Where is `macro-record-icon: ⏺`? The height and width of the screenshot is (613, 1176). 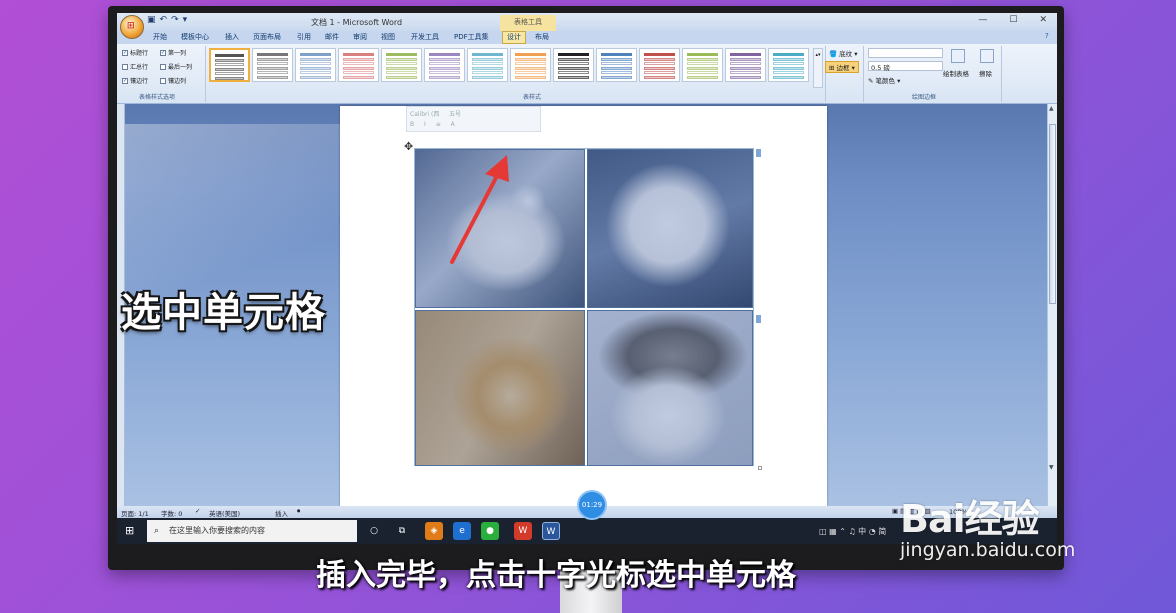 macro-record-icon: ⏺ is located at coordinates (298, 511).